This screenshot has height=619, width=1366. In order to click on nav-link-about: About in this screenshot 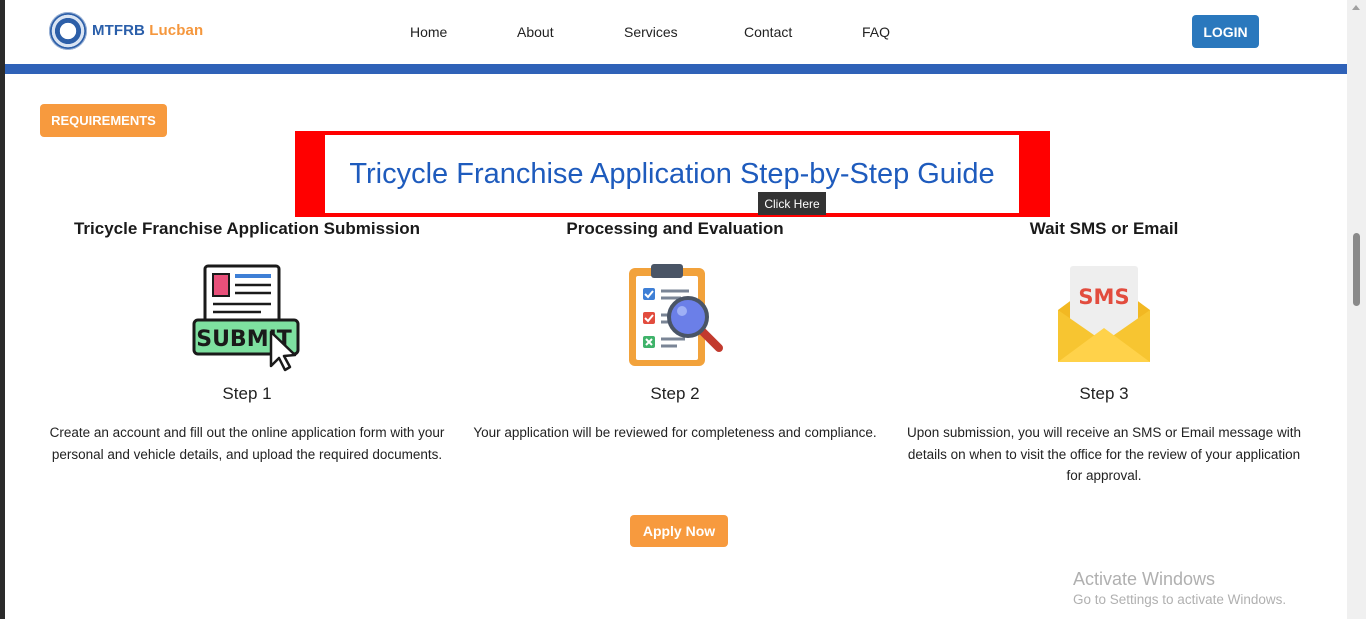, I will do `click(535, 32)`.